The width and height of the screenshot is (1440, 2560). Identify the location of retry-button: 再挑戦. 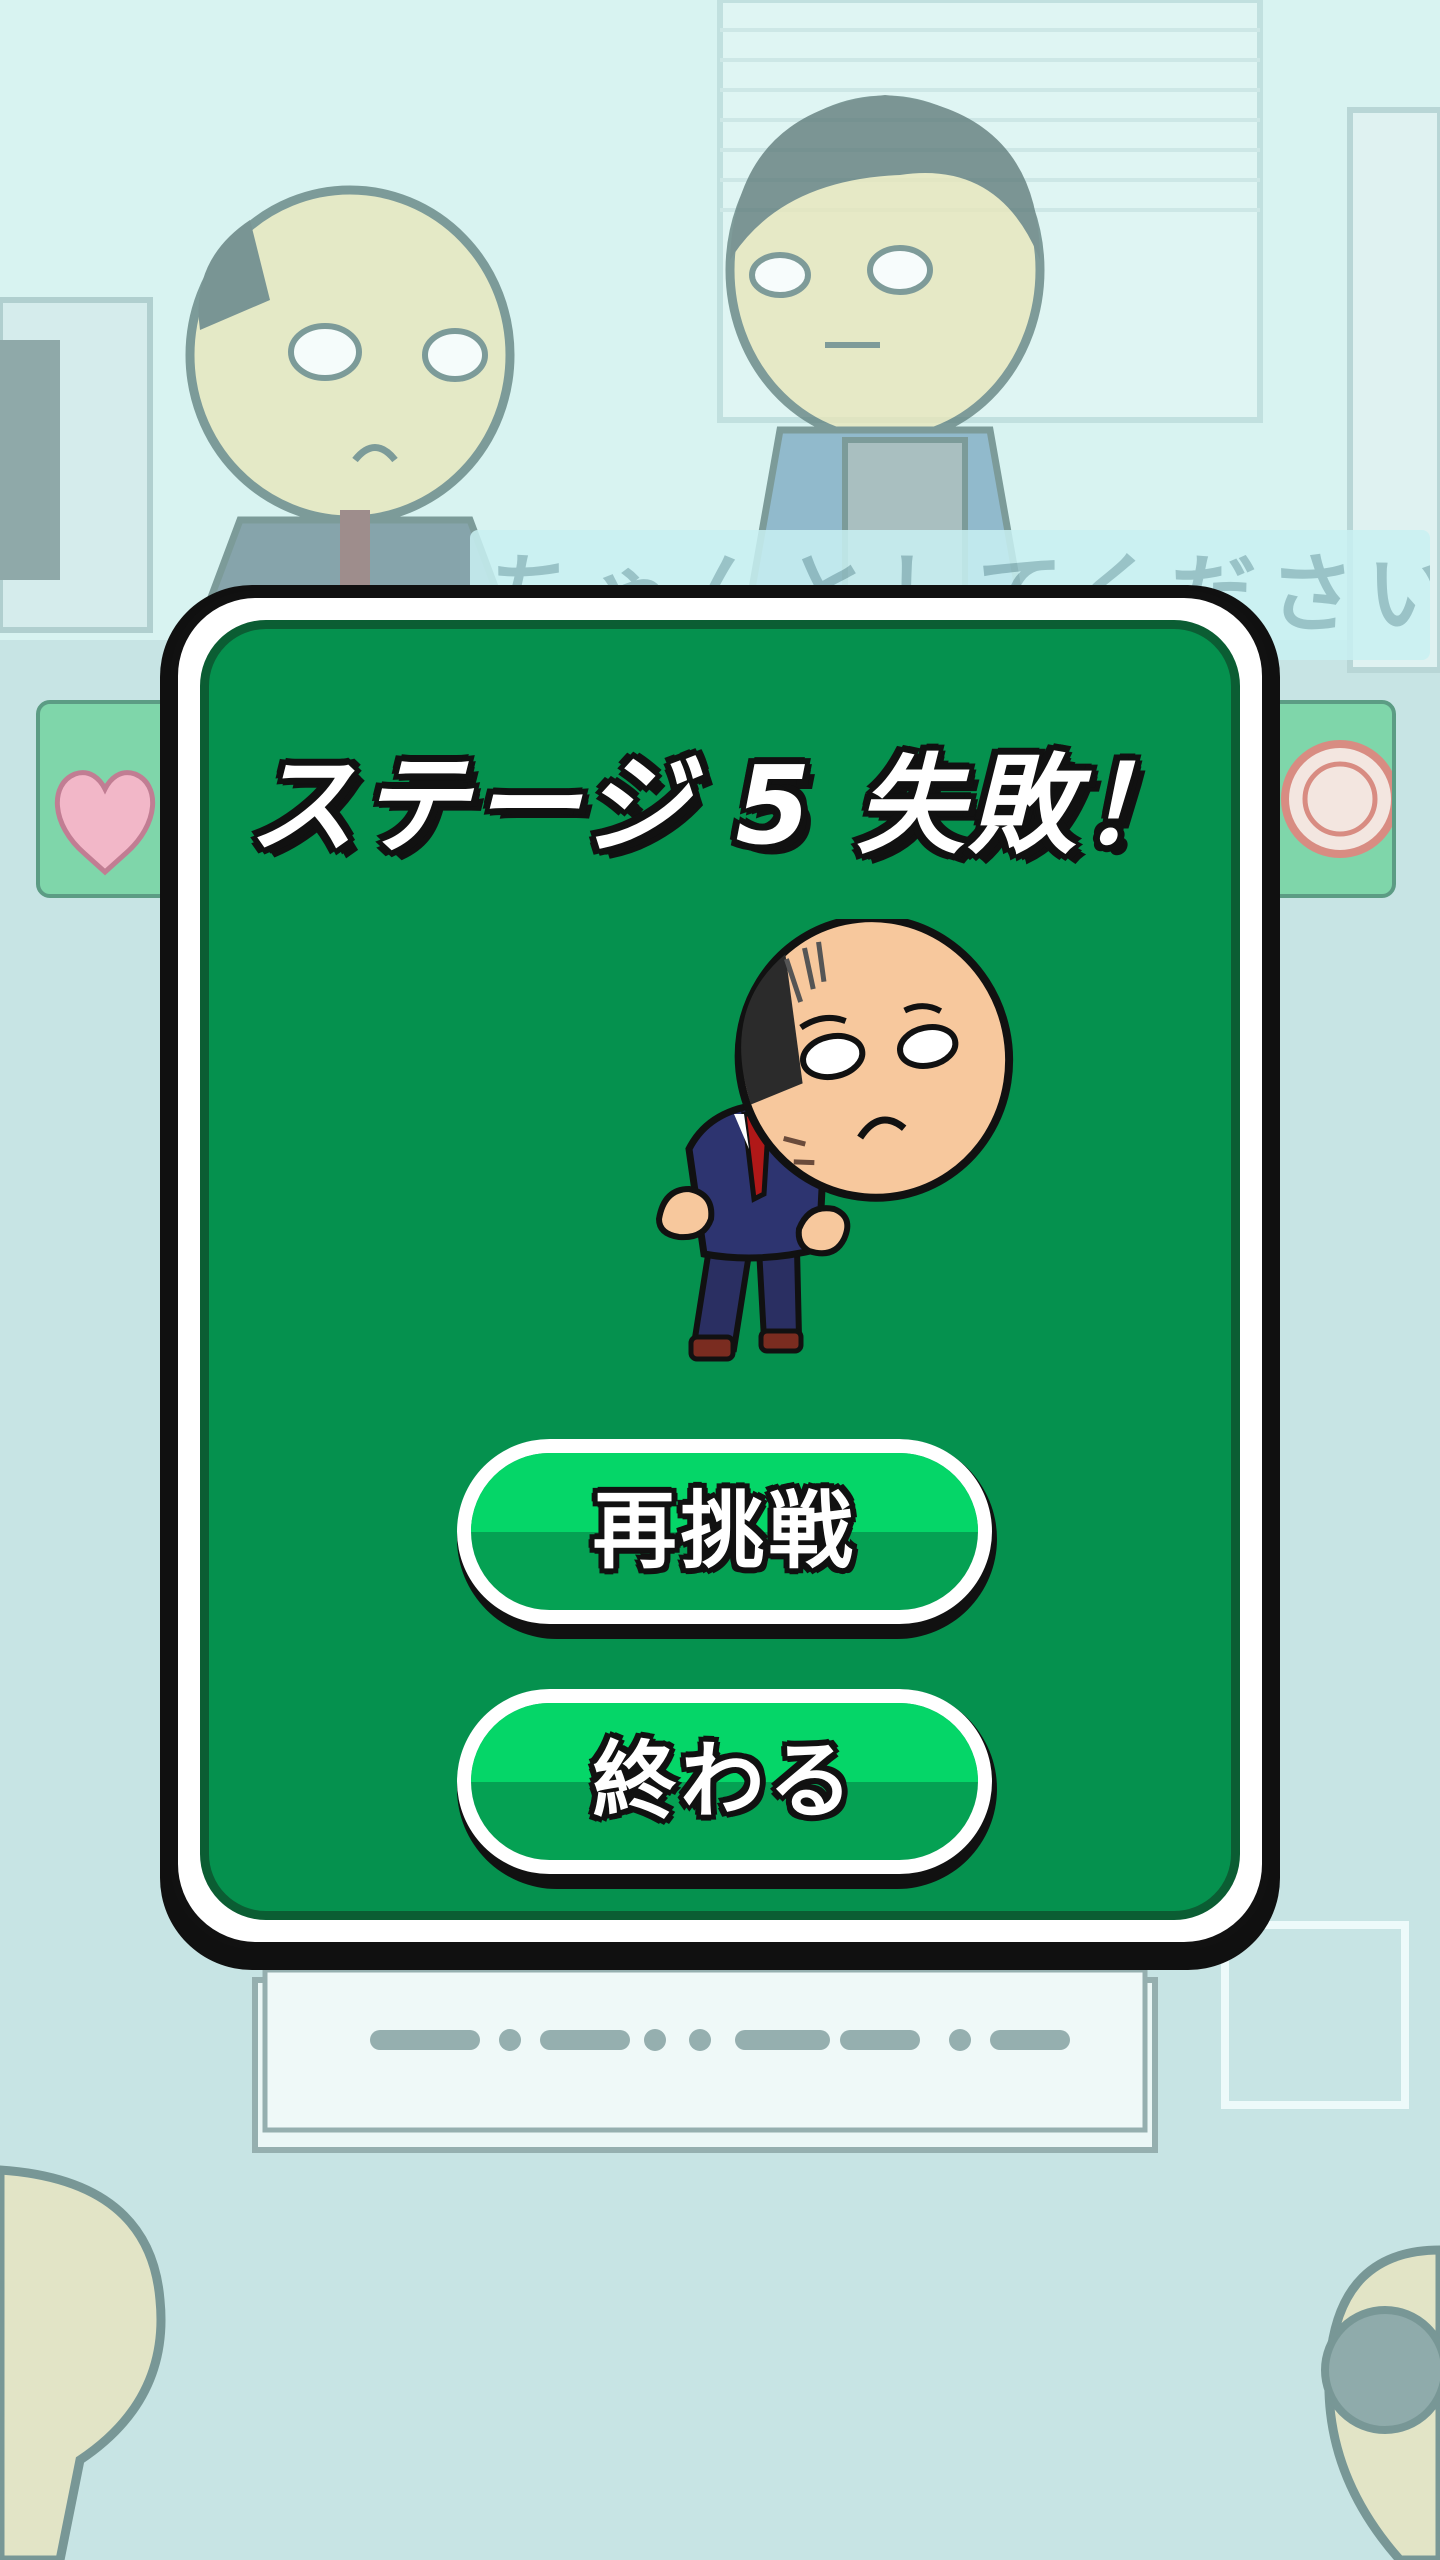
(727, 1539).